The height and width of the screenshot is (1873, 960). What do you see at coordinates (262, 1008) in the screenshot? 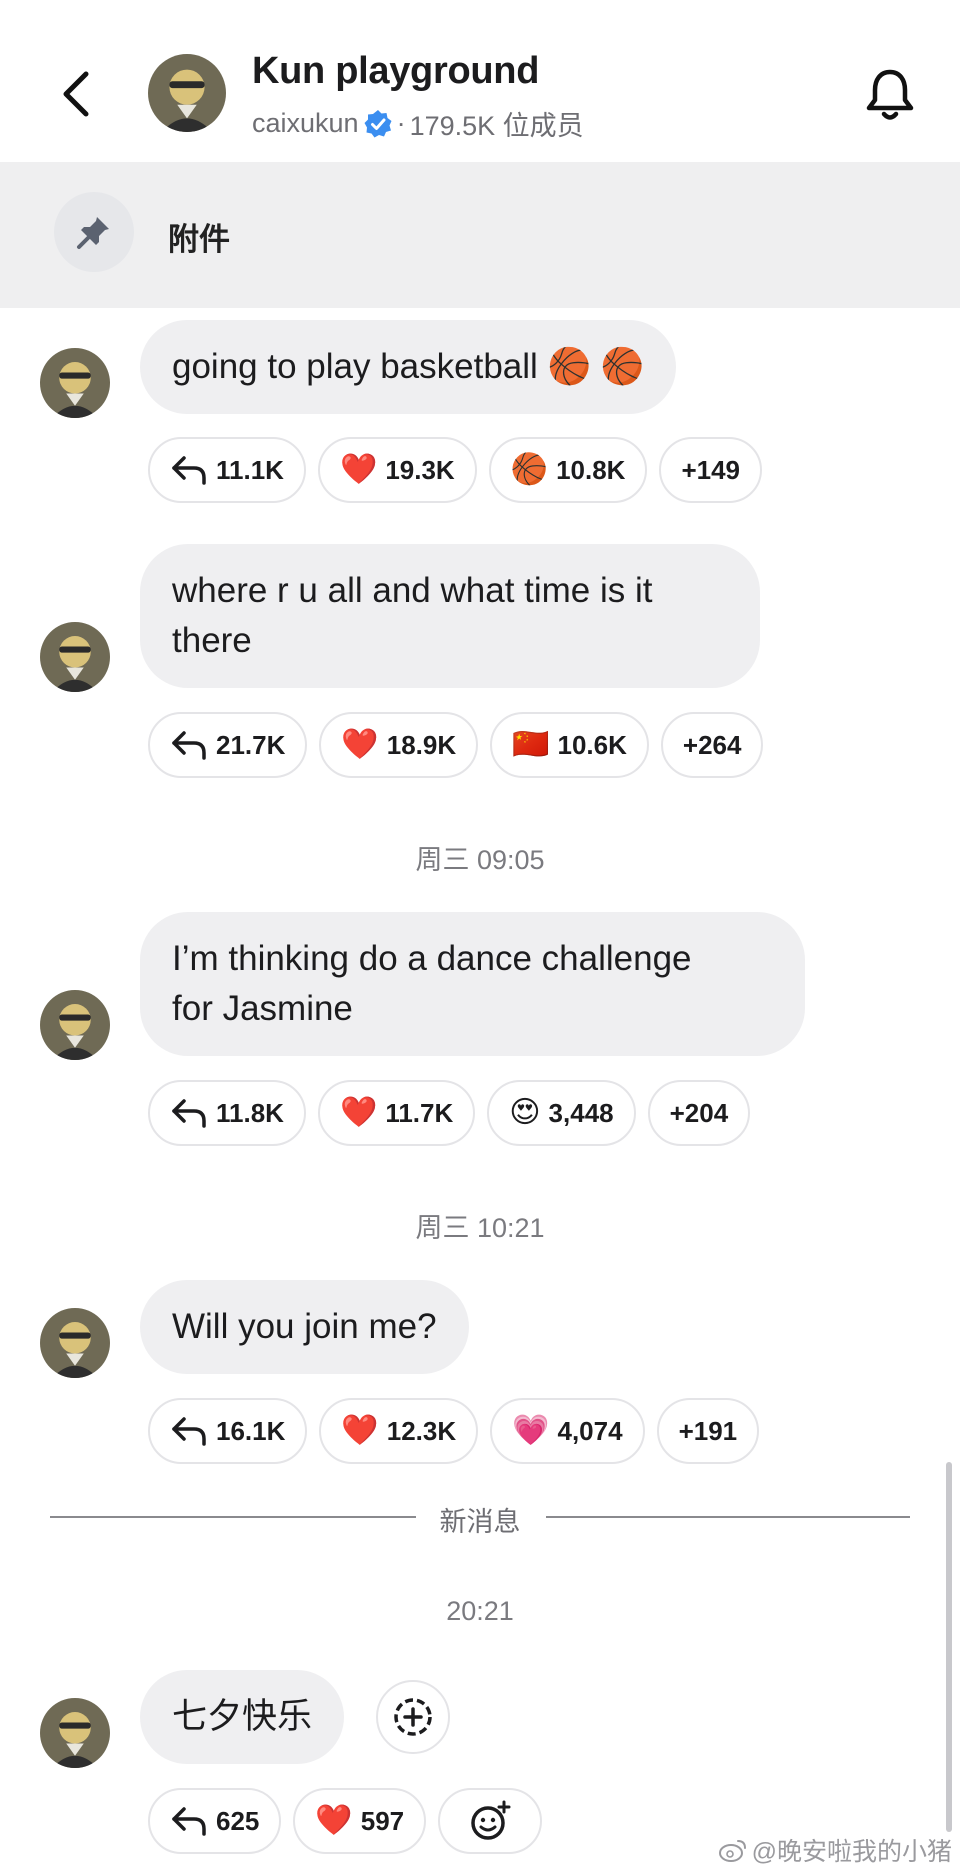
I see `message-text-line: for Jasmine` at bounding box center [262, 1008].